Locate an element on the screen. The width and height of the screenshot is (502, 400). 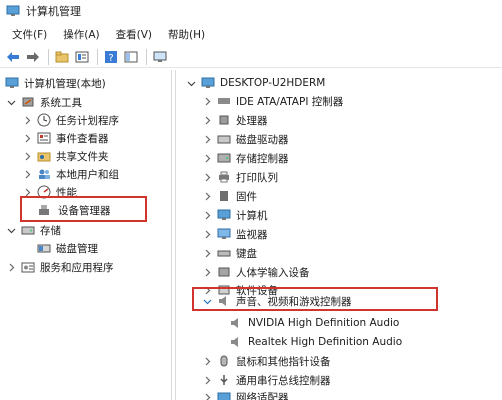
device-label: NVIDIA High Definition Audio is located at coordinates (324, 323).